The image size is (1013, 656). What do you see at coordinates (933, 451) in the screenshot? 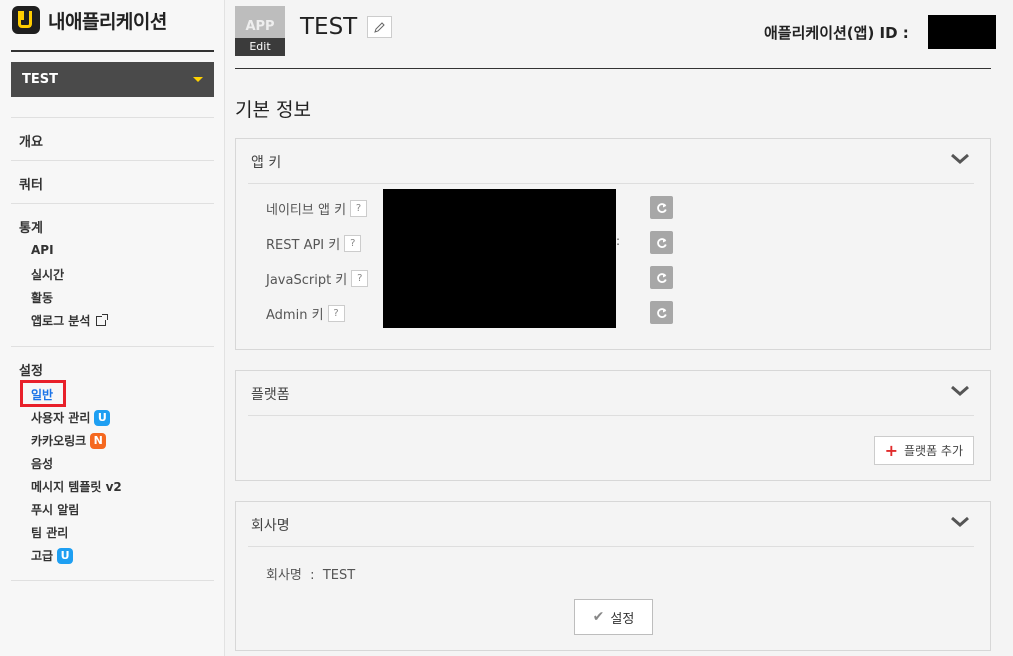
I see `add-platform-label: 플랫폼 추가` at bounding box center [933, 451].